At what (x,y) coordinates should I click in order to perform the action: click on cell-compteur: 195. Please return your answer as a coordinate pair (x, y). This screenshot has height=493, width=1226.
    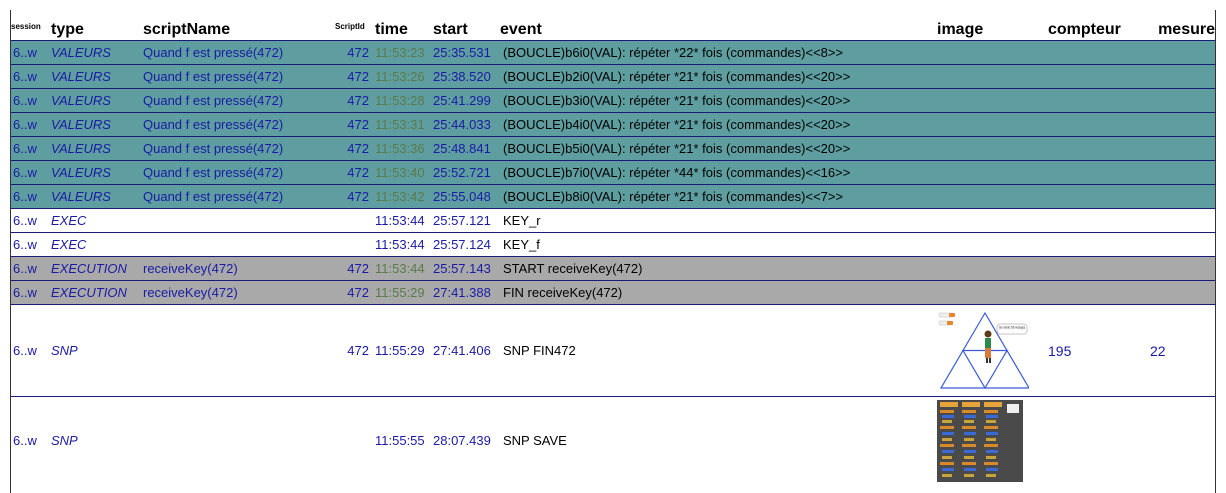
    Looking at the image, I should click on (1093, 350).